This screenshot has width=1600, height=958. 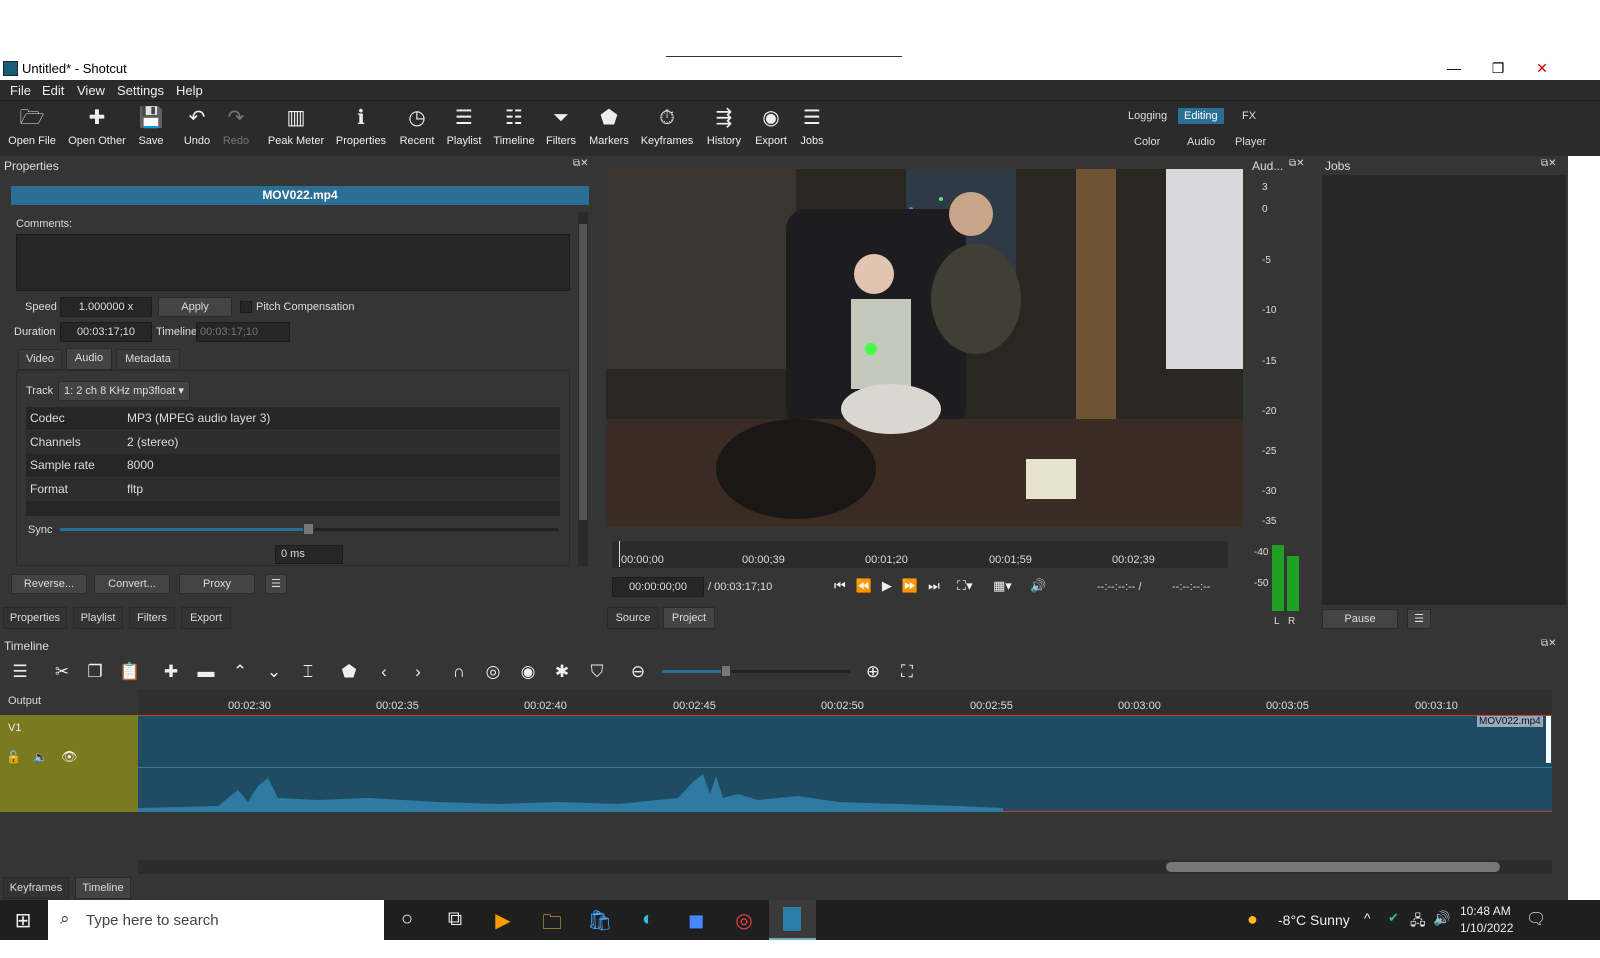 I want to click on duration-field: 00:03:17;10, so click(x=106, y=332).